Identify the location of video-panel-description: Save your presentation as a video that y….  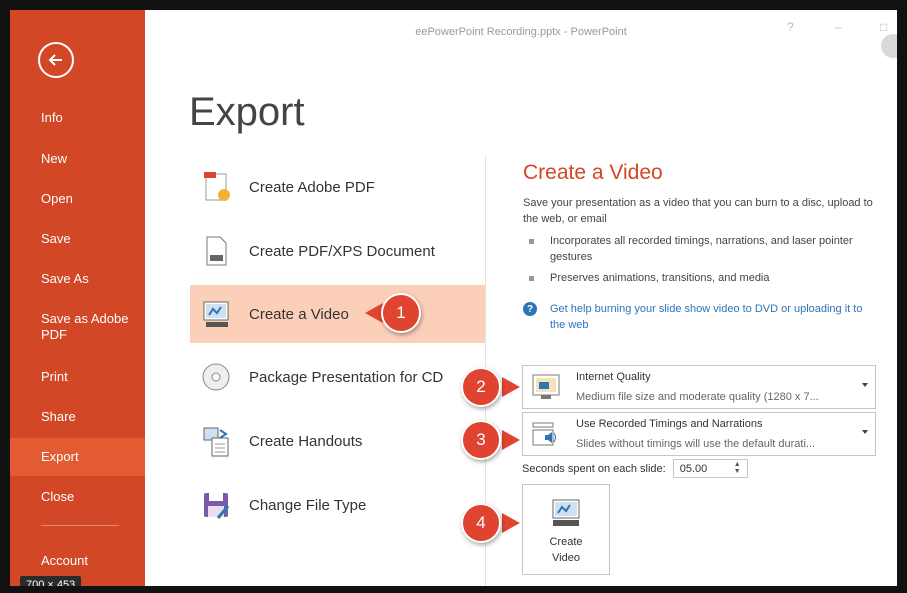
(698, 211).